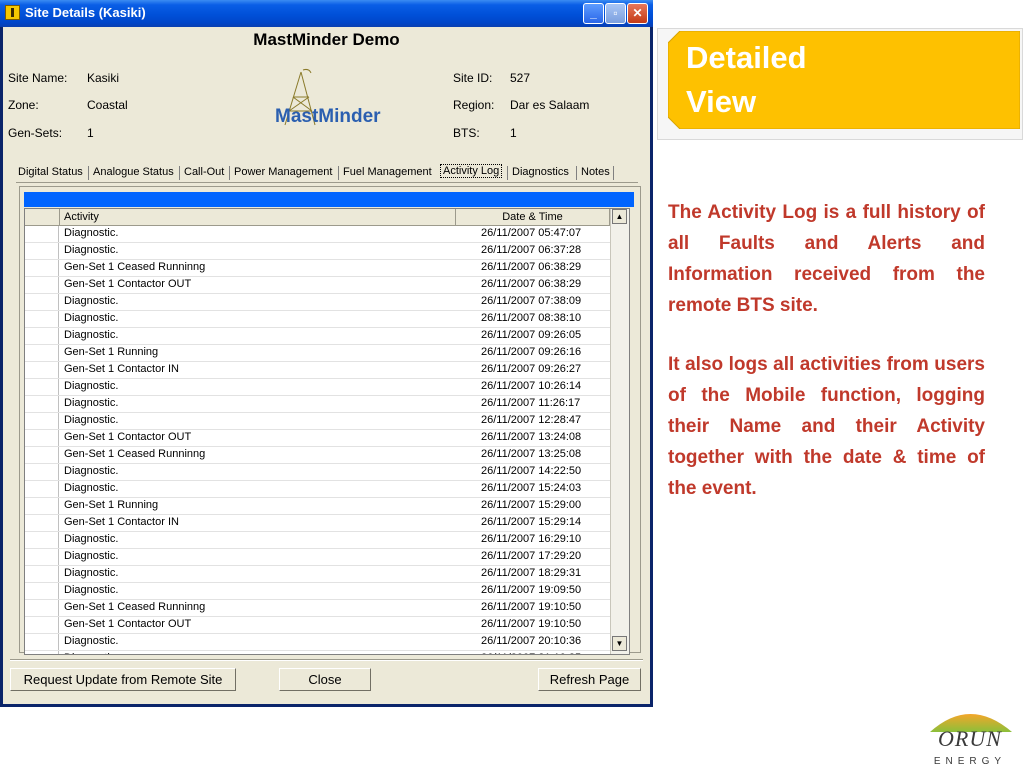  I want to click on datetime-cell: 26/11/2007 12:28:47, so click(531, 420).